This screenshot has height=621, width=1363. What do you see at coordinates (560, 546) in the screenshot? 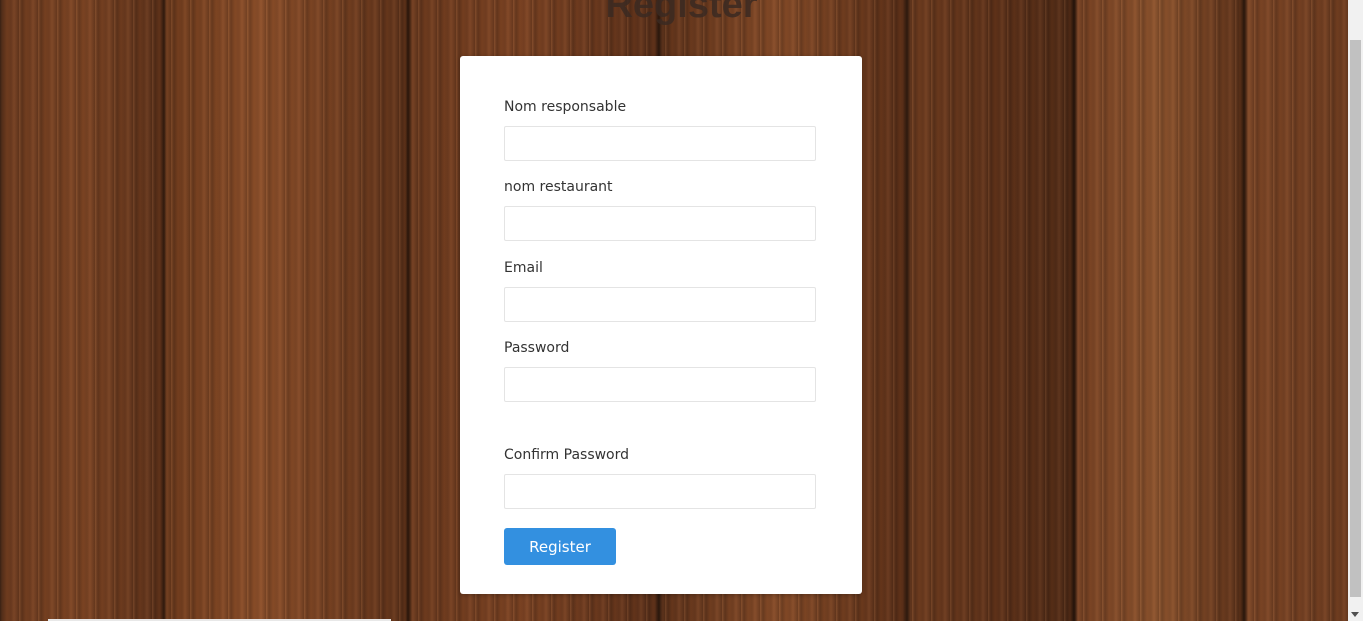
I see `register-button: Register` at bounding box center [560, 546].